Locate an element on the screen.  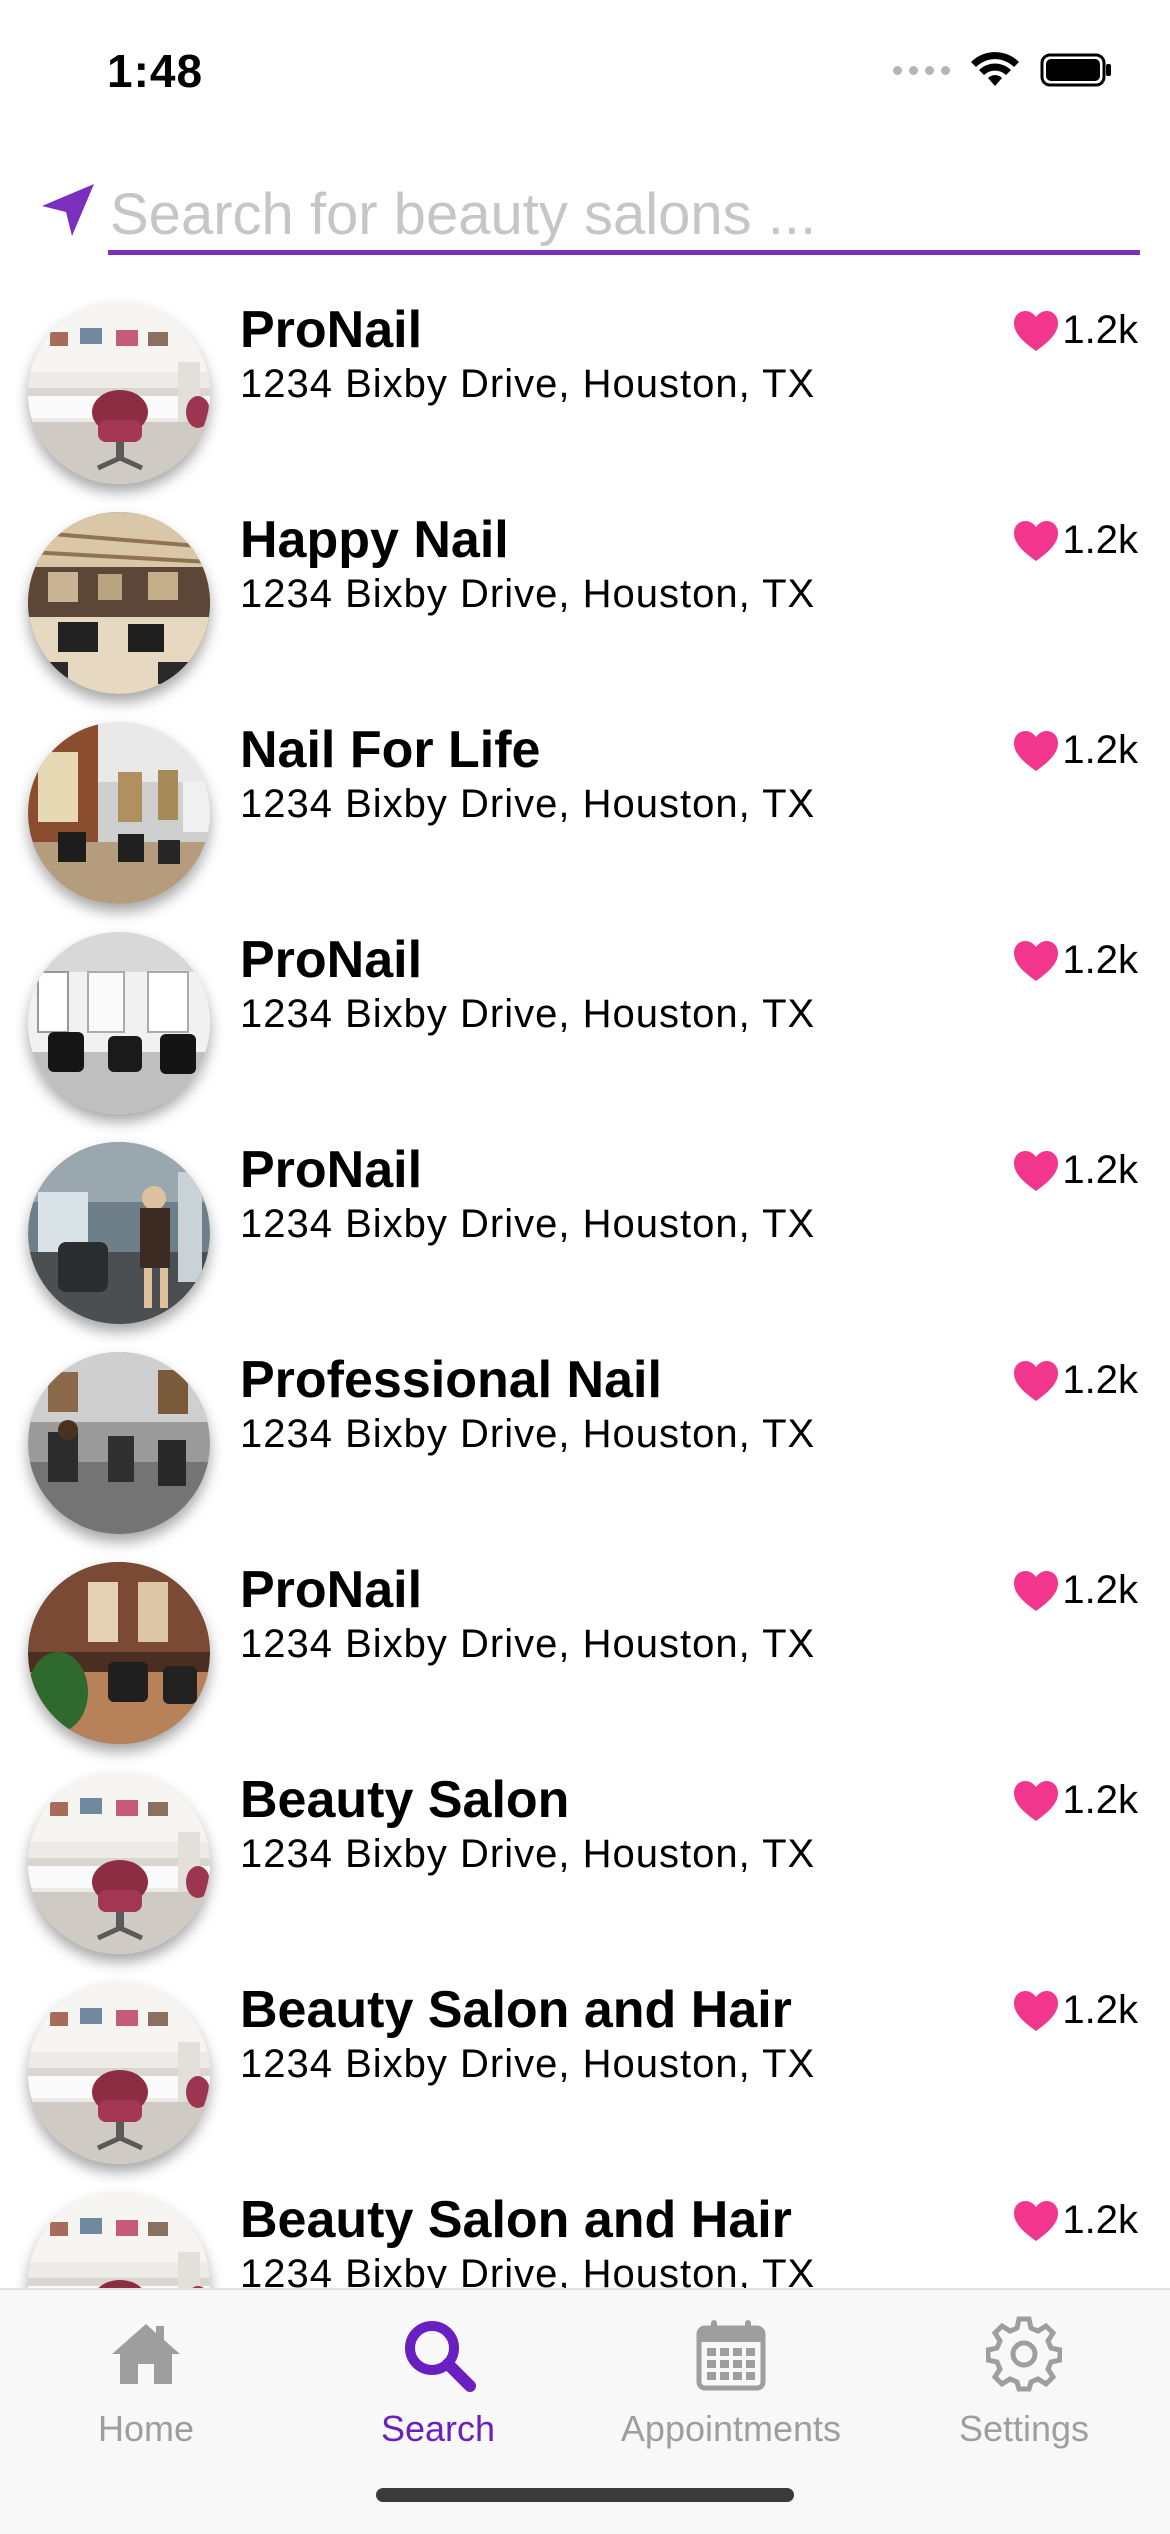
wifi-icon is located at coordinates (995, 69).